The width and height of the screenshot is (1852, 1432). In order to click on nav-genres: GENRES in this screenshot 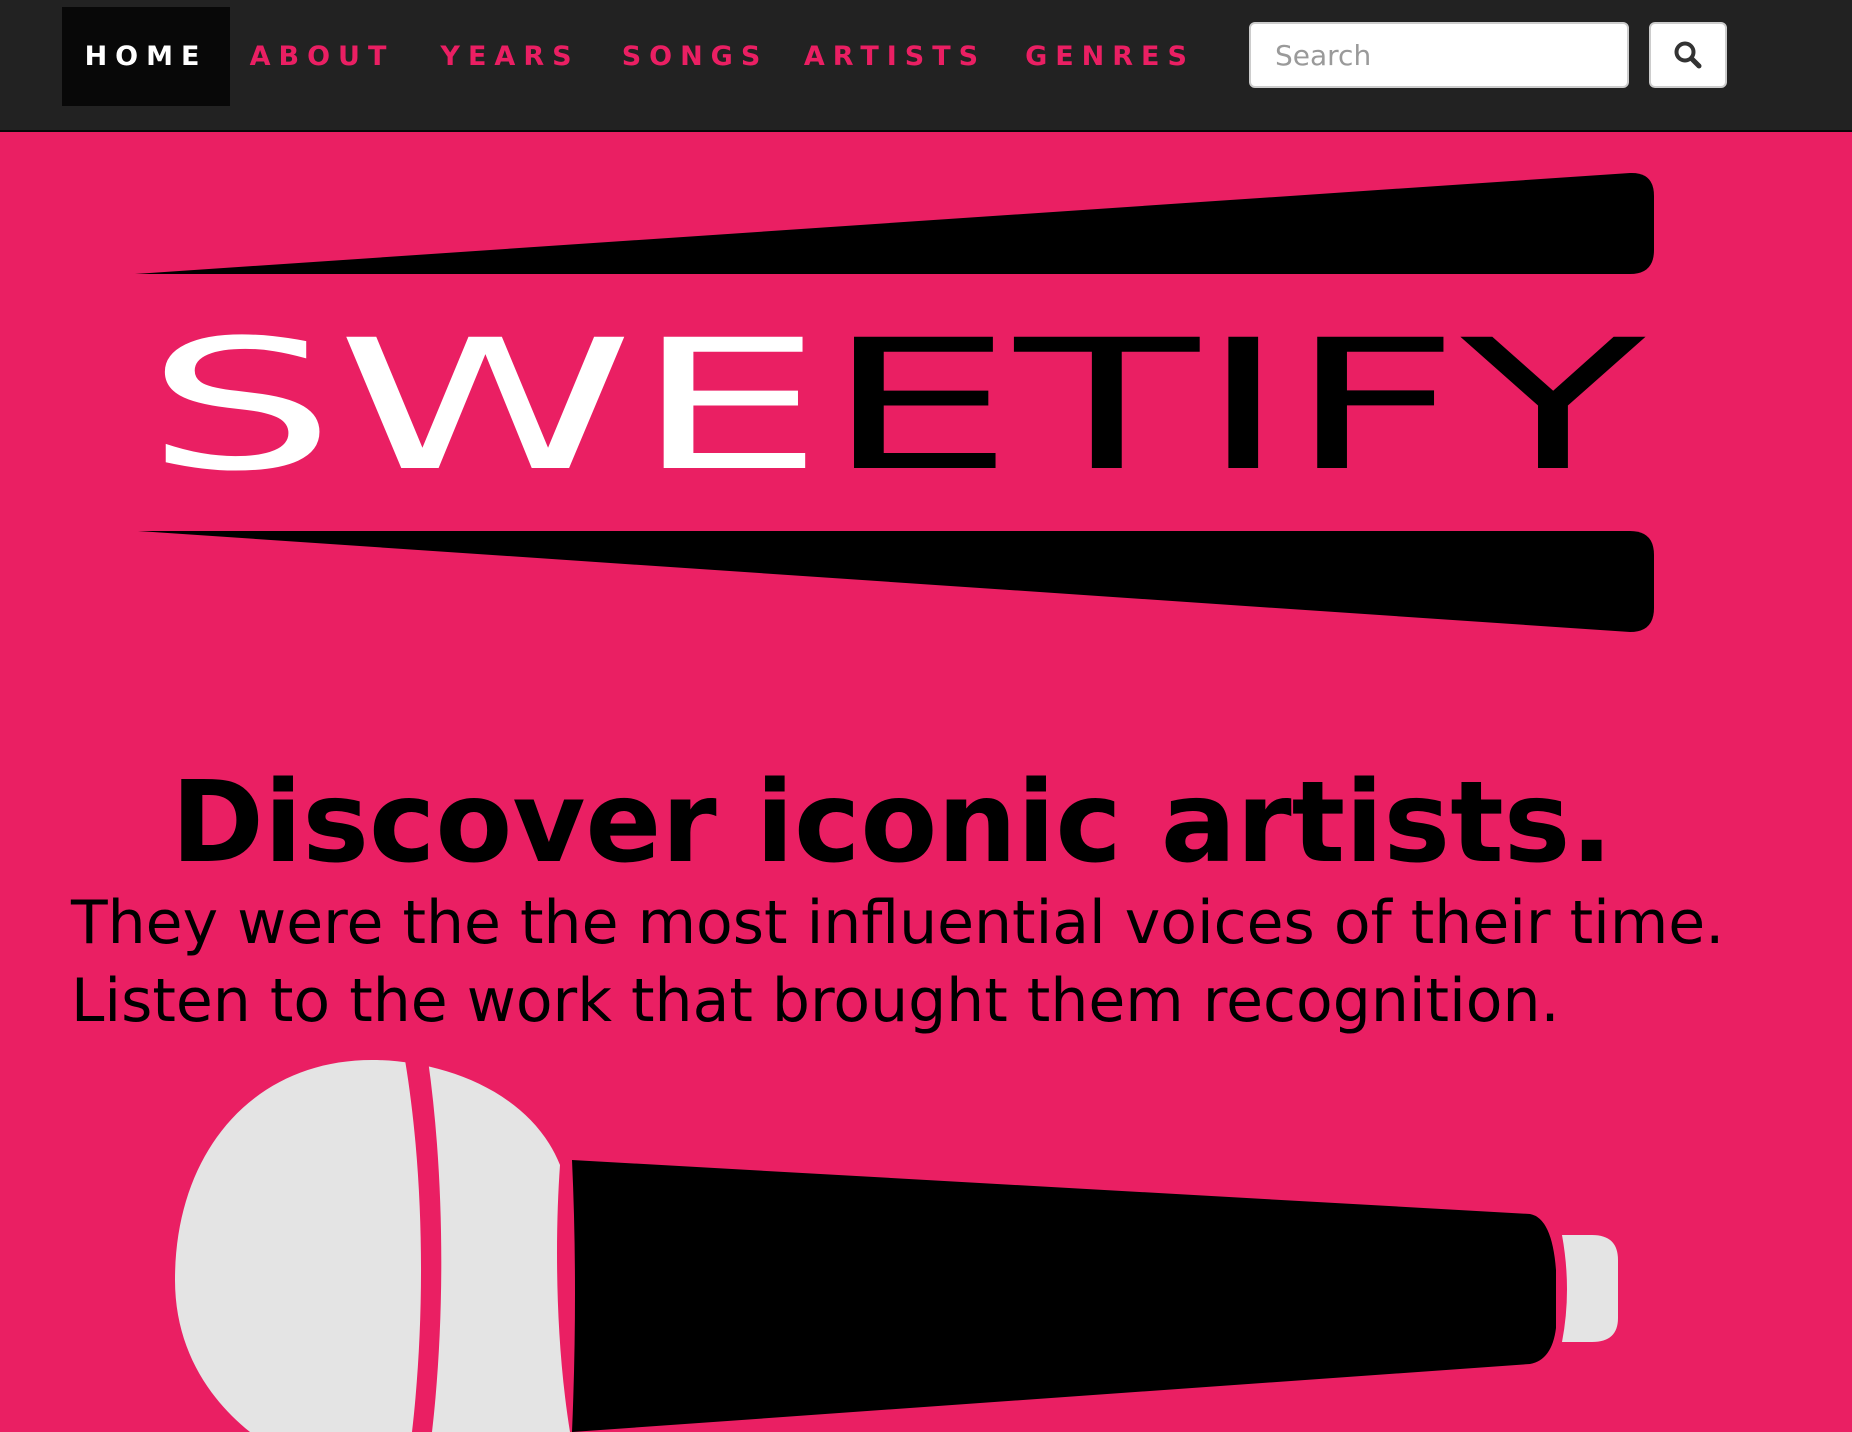, I will do `click(1107, 56)`.